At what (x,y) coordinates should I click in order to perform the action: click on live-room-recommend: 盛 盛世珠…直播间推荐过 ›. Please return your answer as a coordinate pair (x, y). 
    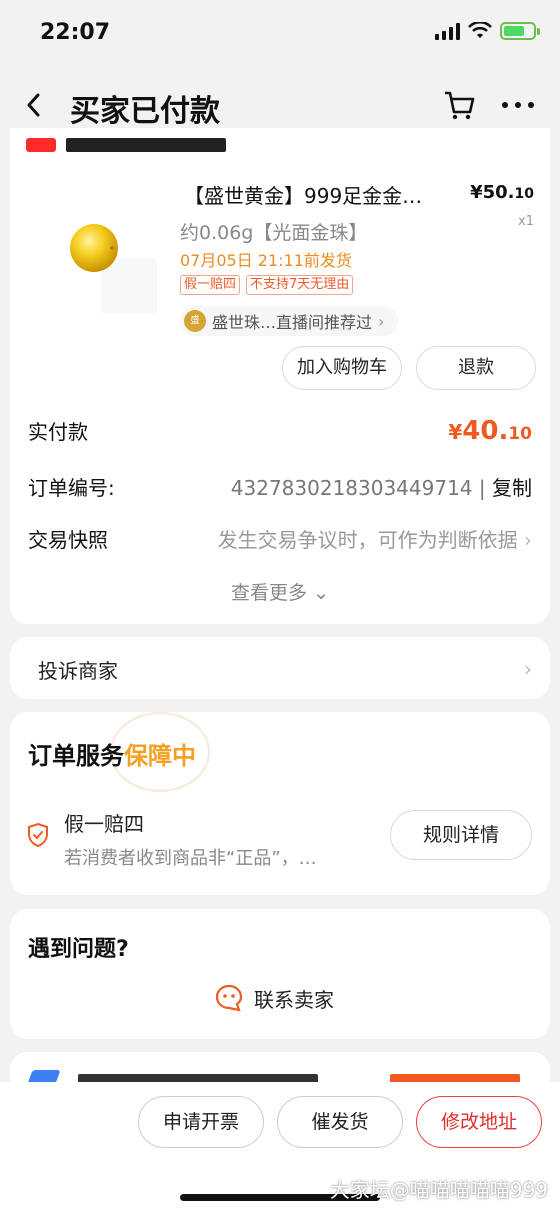
    Looking at the image, I should click on (289, 321).